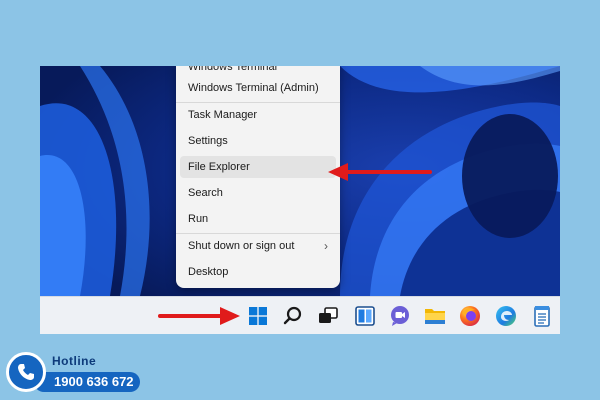 The height and width of the screenshot is (400, 600). I want to click on menu-item-desktop: Desktop, so click(258, 272).